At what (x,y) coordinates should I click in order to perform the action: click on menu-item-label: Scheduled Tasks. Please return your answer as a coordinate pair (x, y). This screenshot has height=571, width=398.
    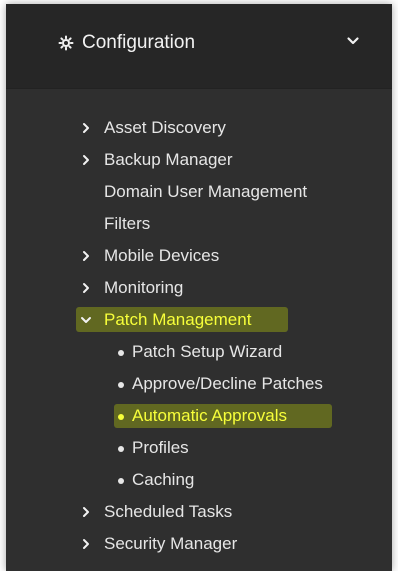
    Looking at the image, I should click on (168, 511).